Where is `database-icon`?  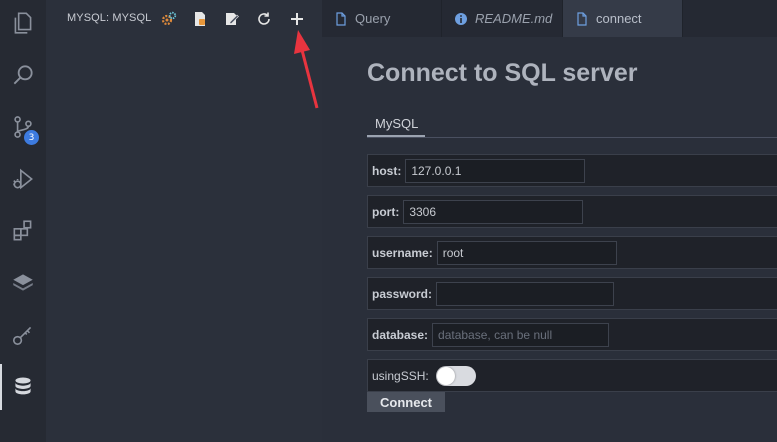 database-icon is located at coordinates (23, 387).